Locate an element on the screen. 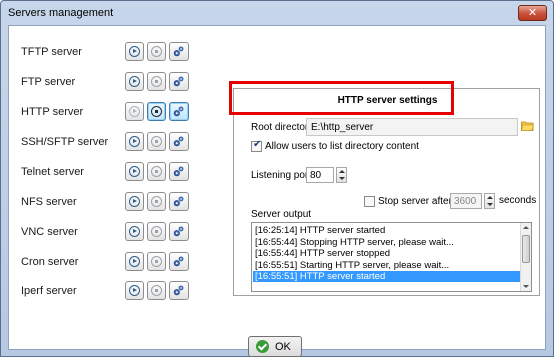  server-row: SSH/SFTP server is located at coordinates (108, 143).